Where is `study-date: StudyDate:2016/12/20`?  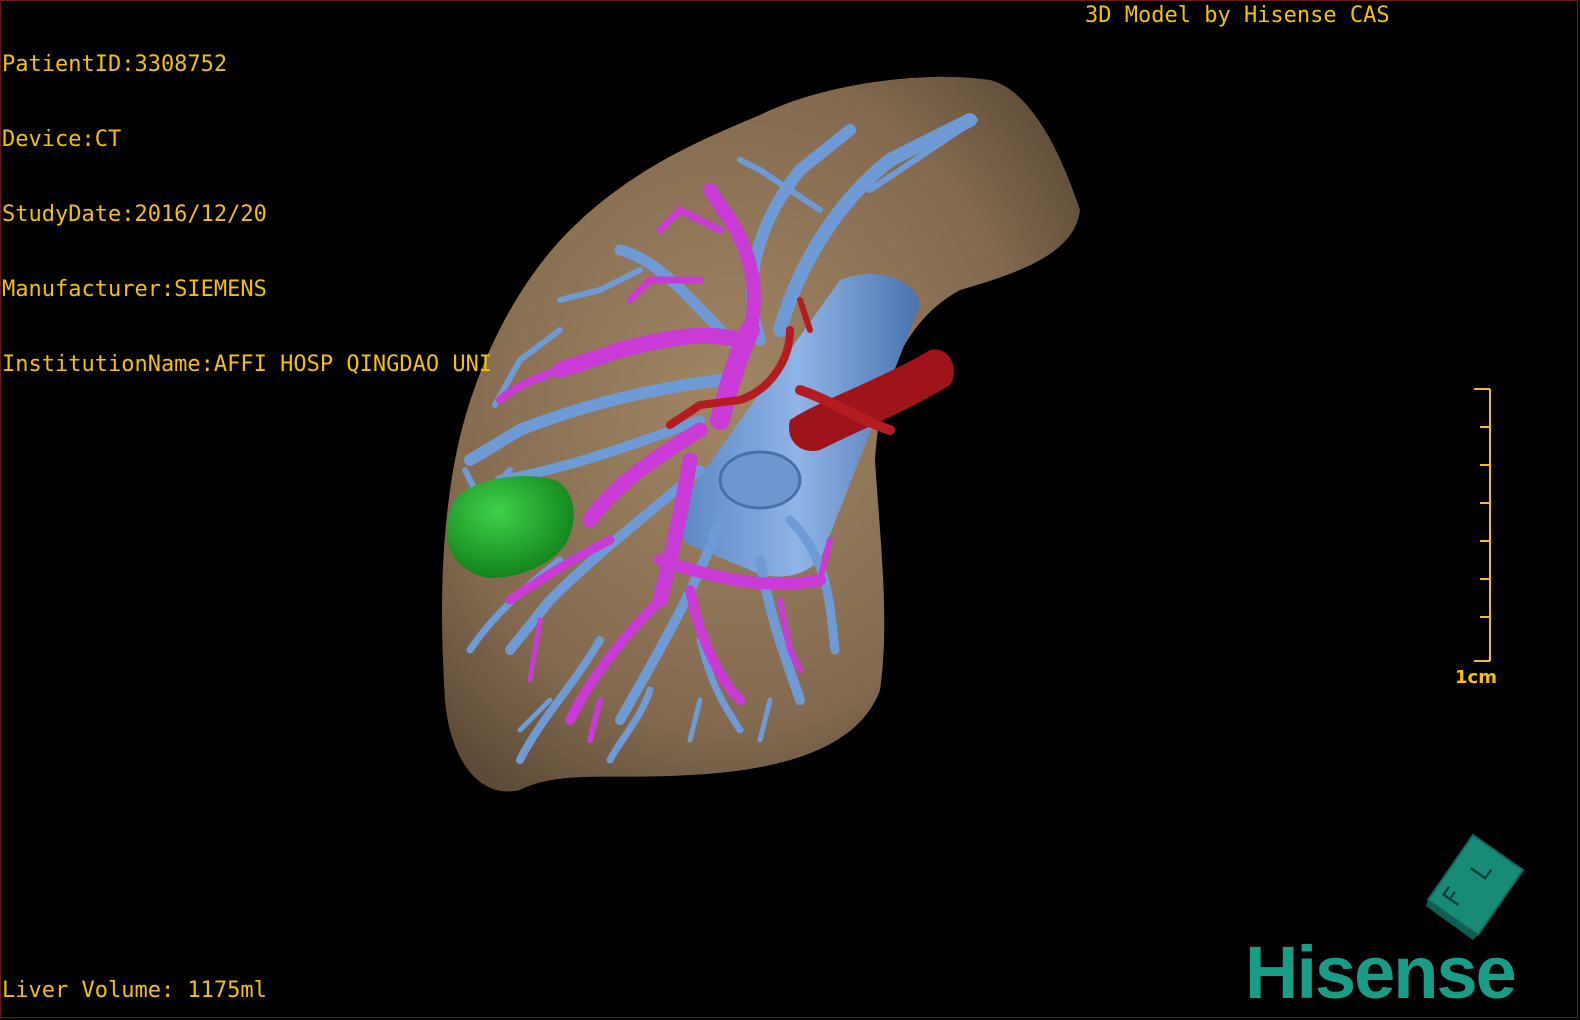 study-date: StudyDate:2016/12/20 is located at coordinates (134, 214).